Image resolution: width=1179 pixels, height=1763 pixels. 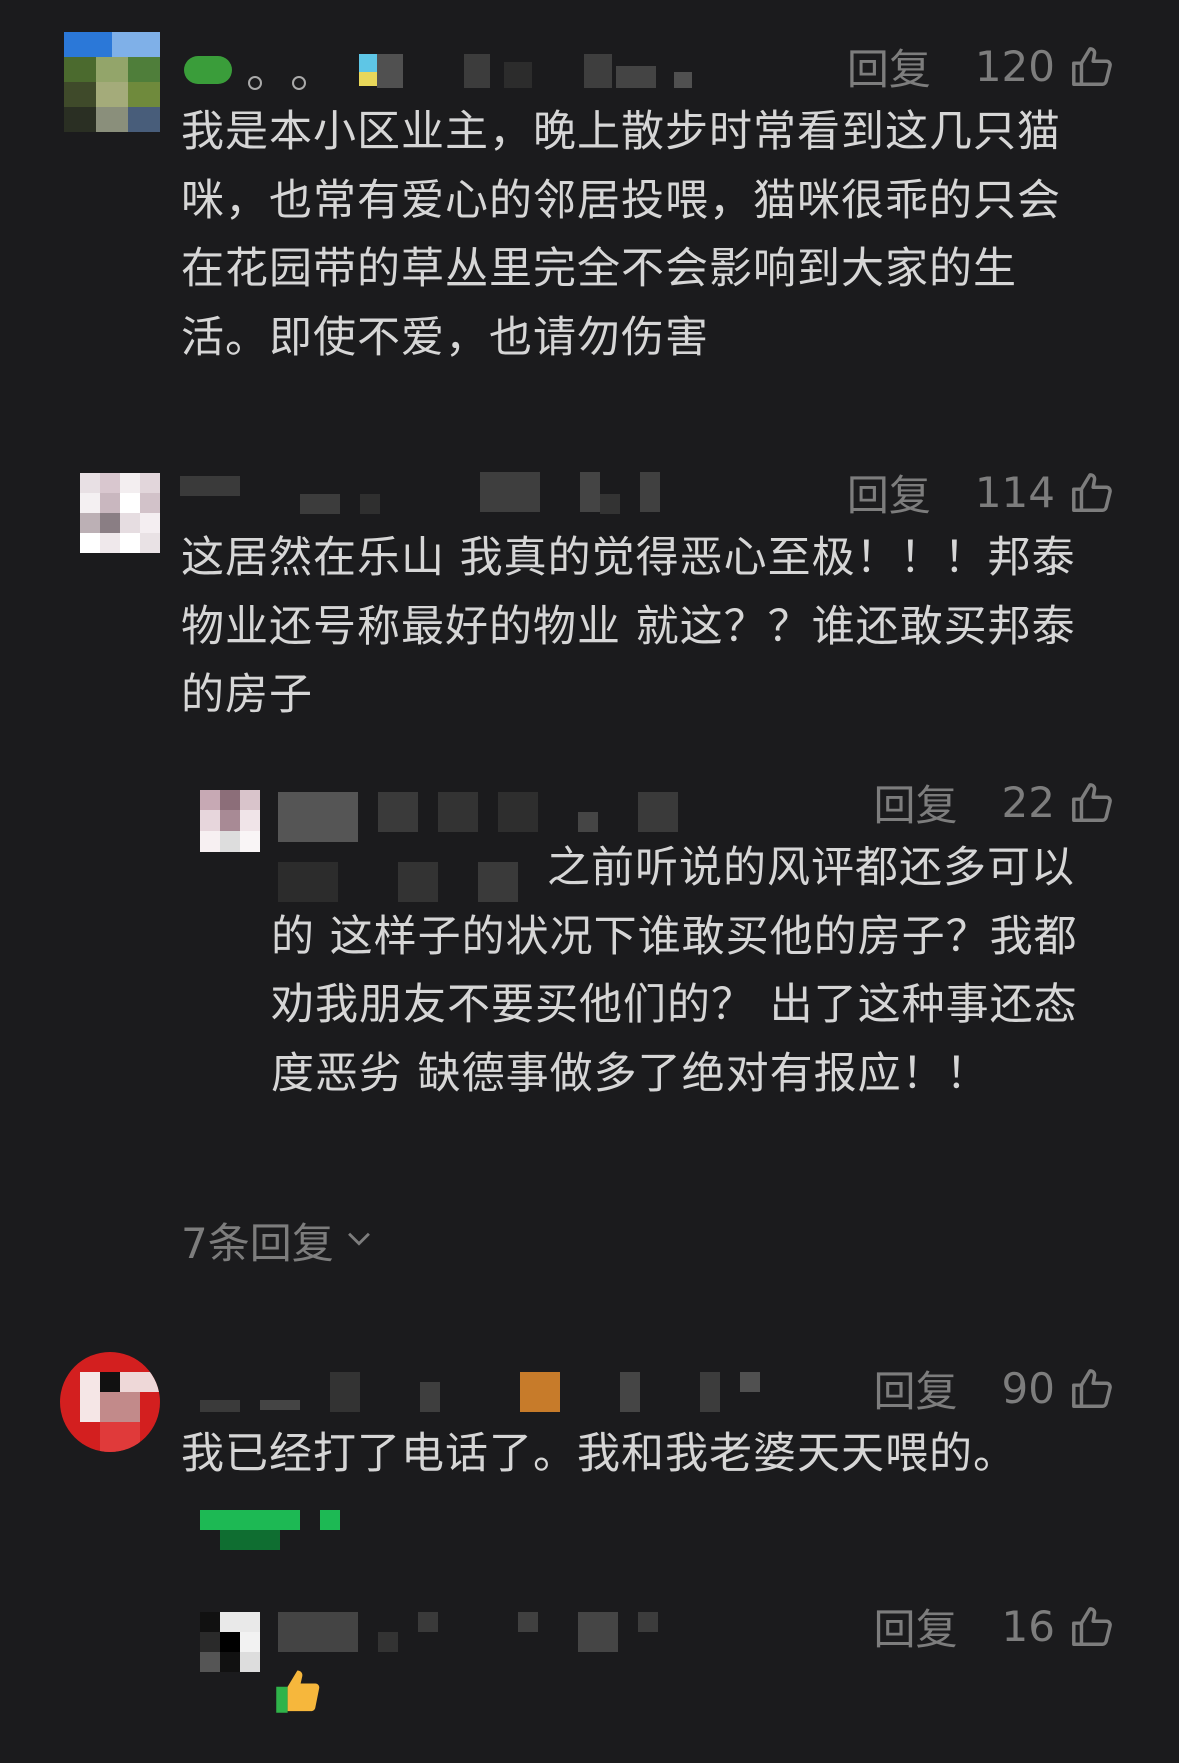 I want to click on like-count: 90, so click(x=1028, y=1388).